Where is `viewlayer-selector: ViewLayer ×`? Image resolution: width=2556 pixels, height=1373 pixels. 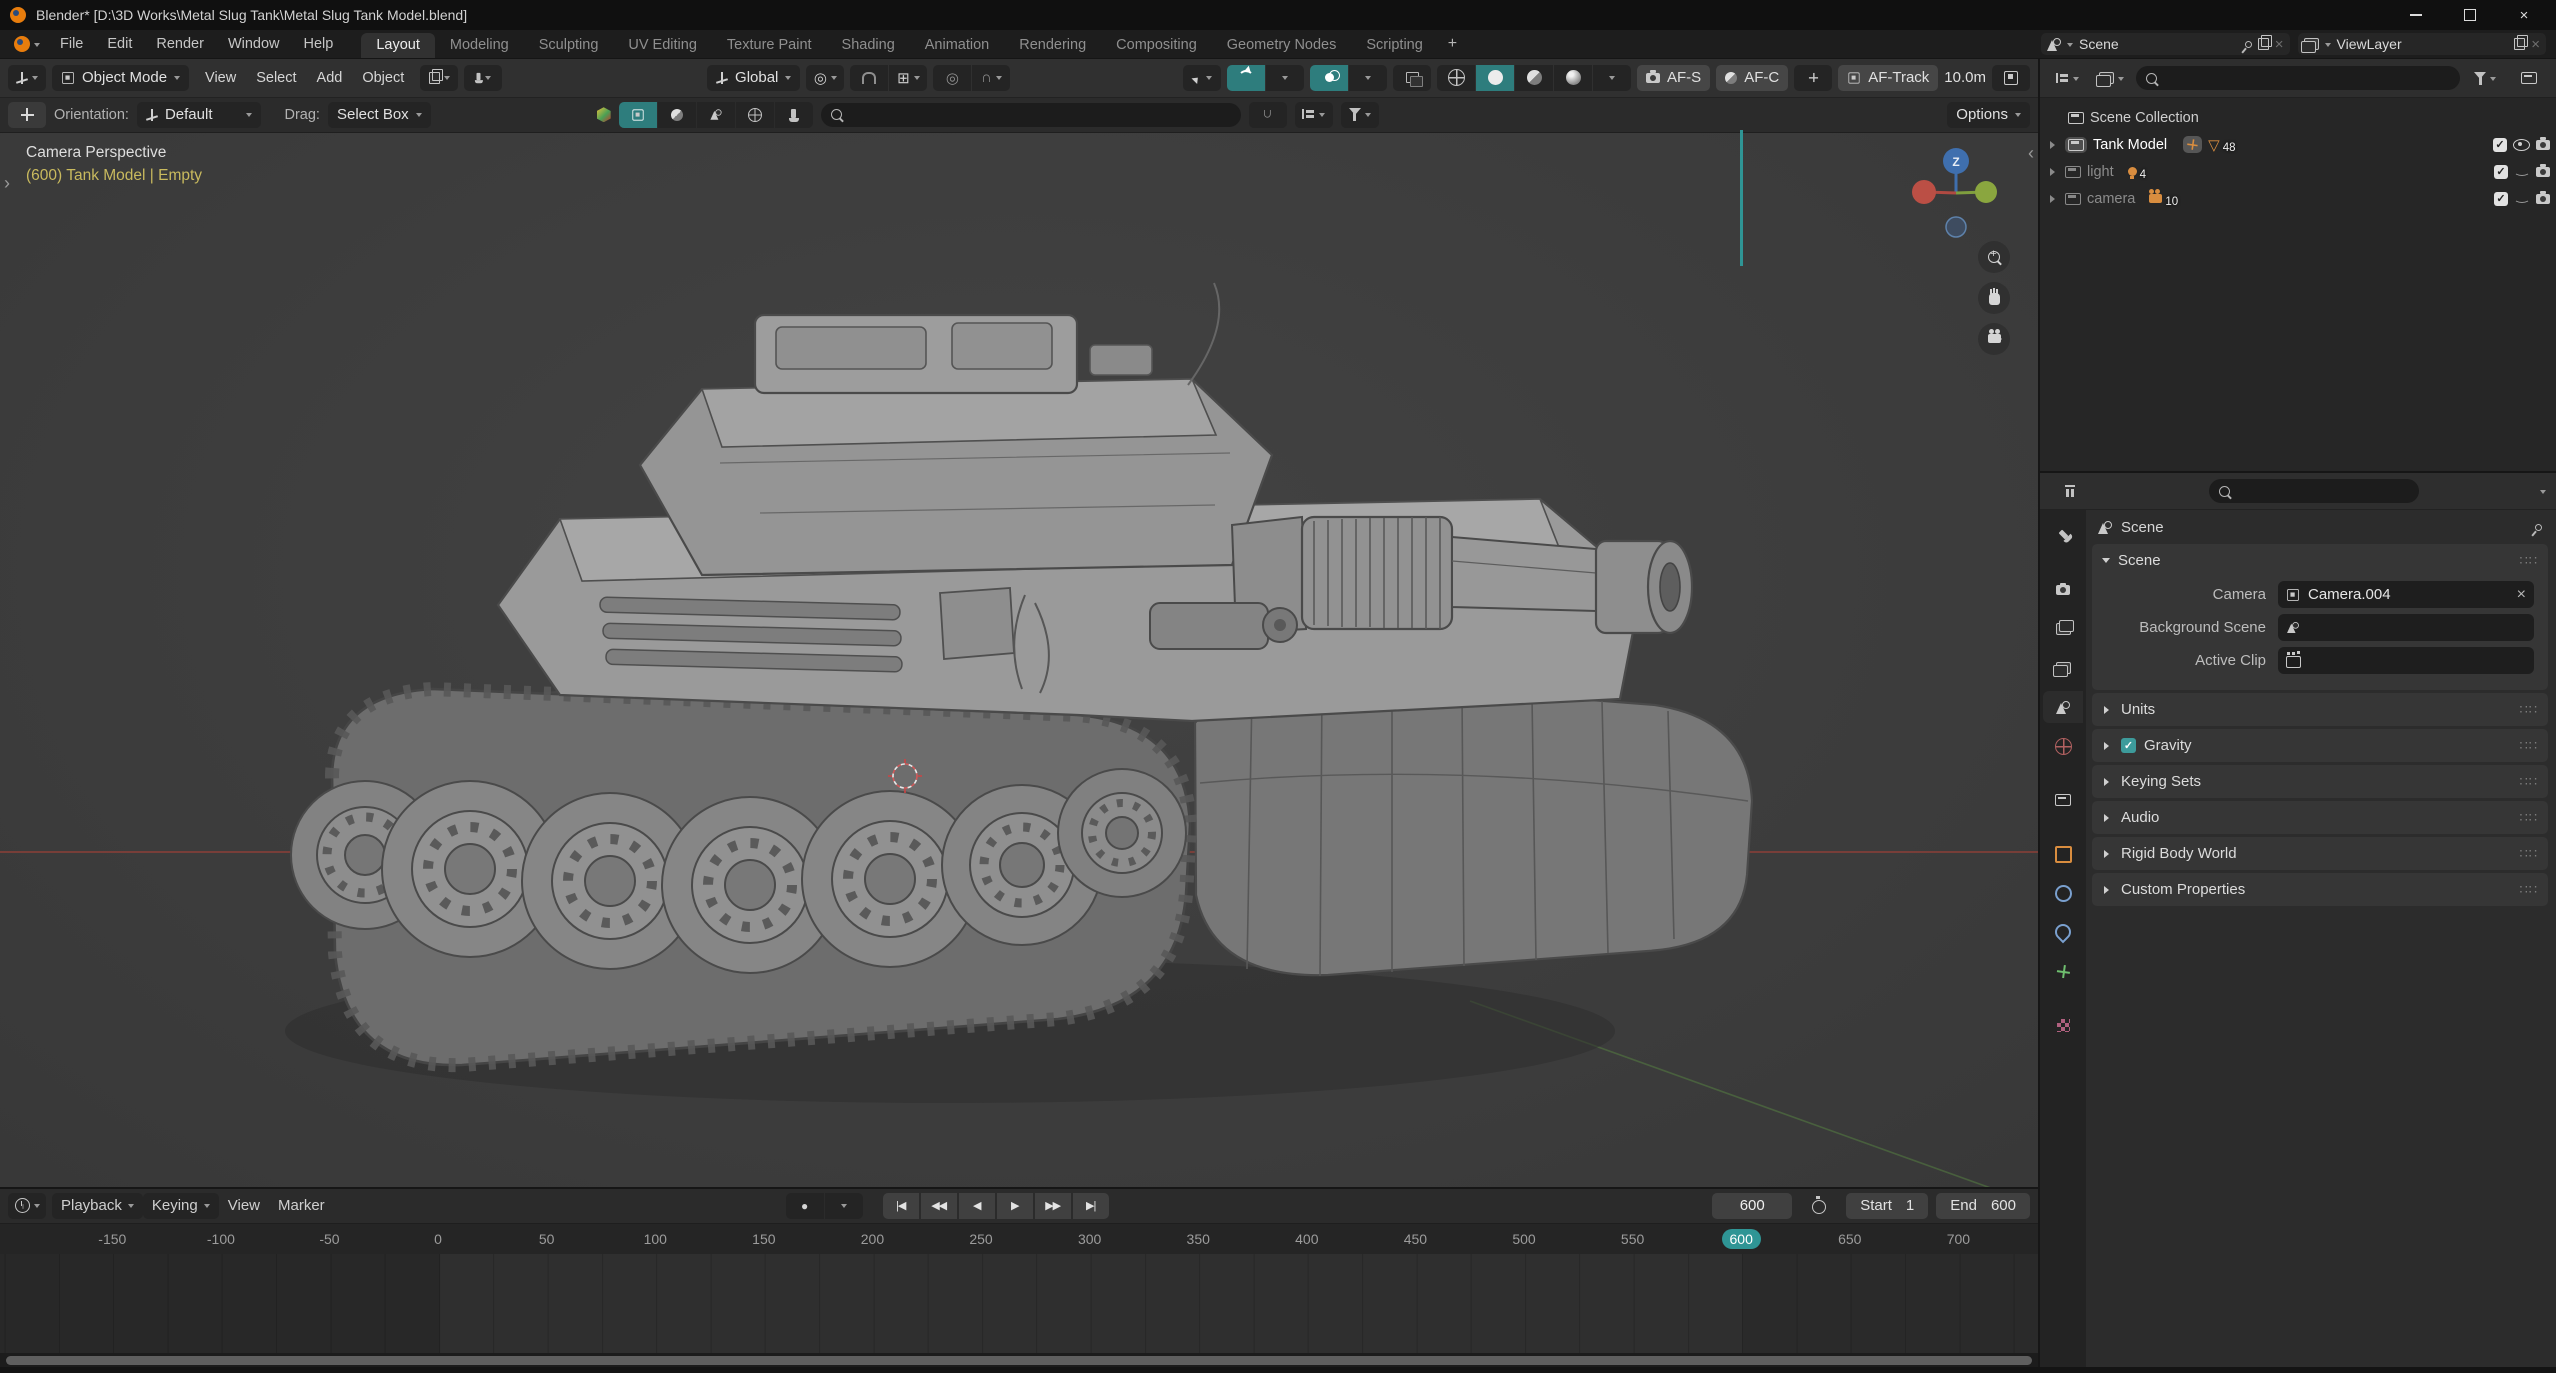 viewlayer-selector: ViewLayer × is located at coordinates (2421, 44).